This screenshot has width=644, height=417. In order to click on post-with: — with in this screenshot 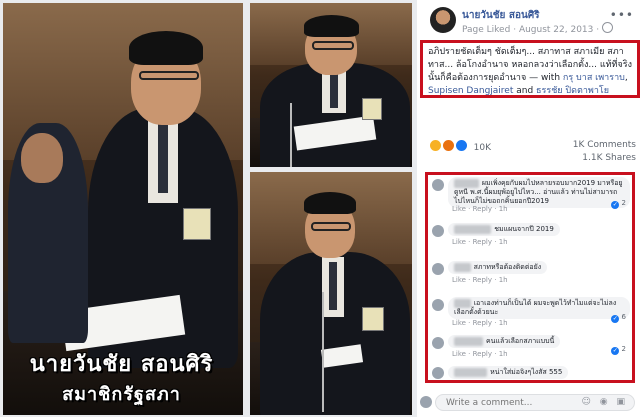, I will do `click(544, 78)`.